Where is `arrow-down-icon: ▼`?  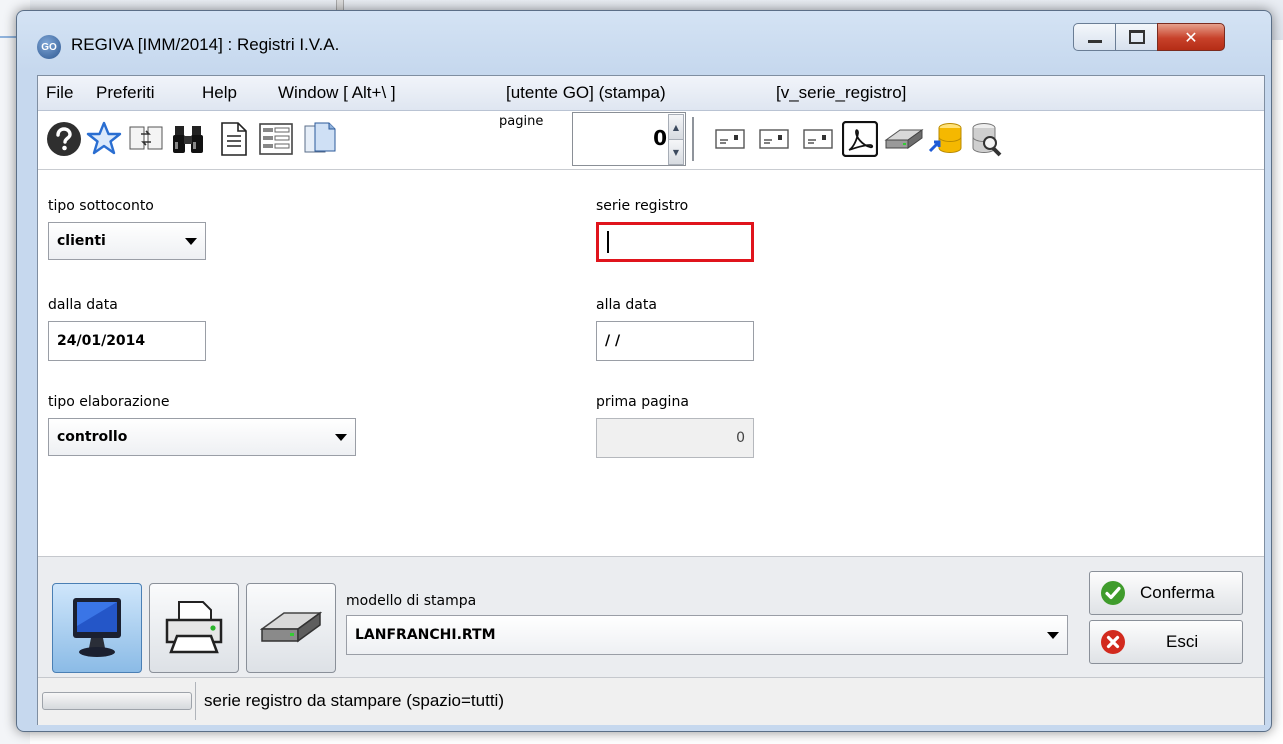
arrow-down-icon: ▼ is located at coordinates (676, 152).